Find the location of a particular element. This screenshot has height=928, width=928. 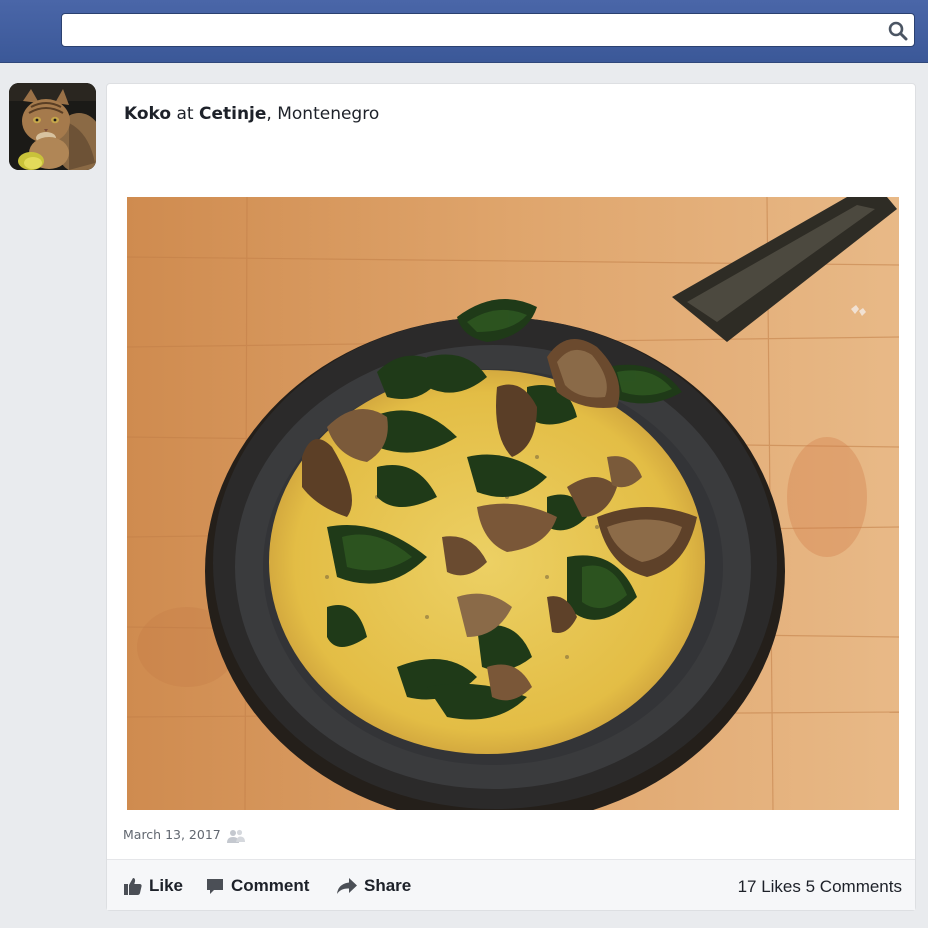

author-name: Koko is located at coordinates (147, 114).